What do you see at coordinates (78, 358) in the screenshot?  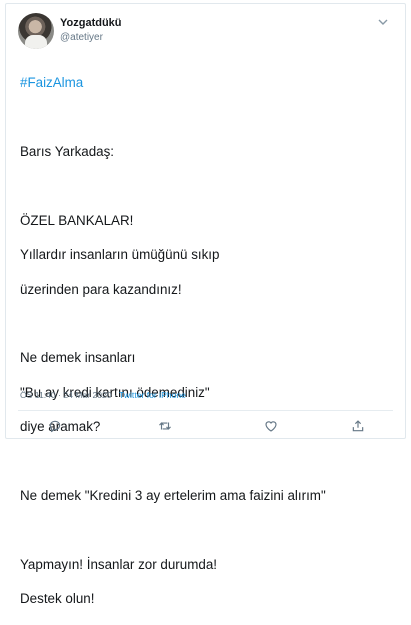 I see `tweet-line: Ne demek insanları` at bounding box center [78, 358].